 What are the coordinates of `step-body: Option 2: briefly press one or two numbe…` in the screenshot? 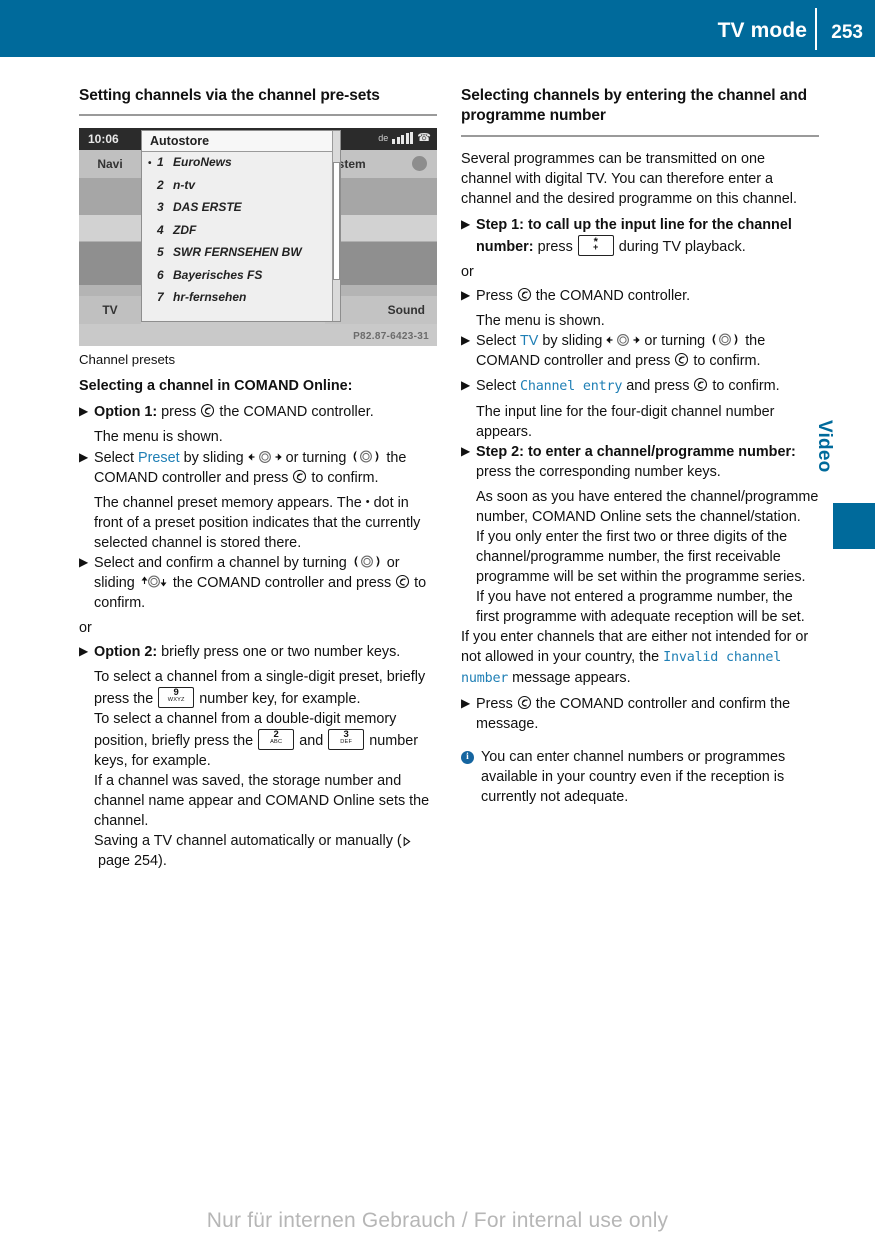 It's located at (265, 652).